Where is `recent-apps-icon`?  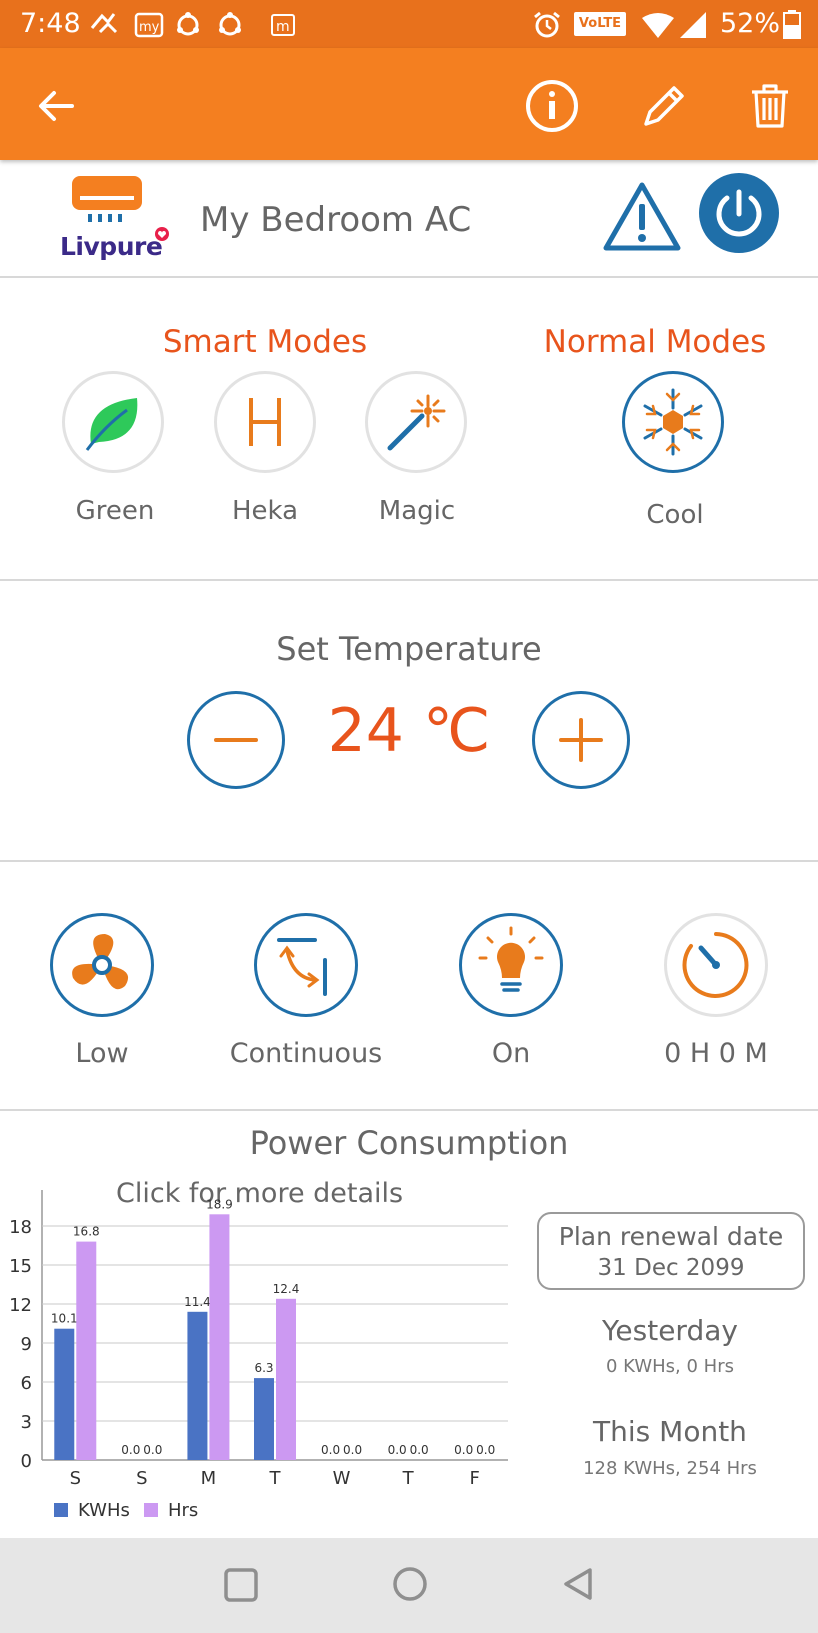
recent-apps-icon is located at coordinates (241, 1585).